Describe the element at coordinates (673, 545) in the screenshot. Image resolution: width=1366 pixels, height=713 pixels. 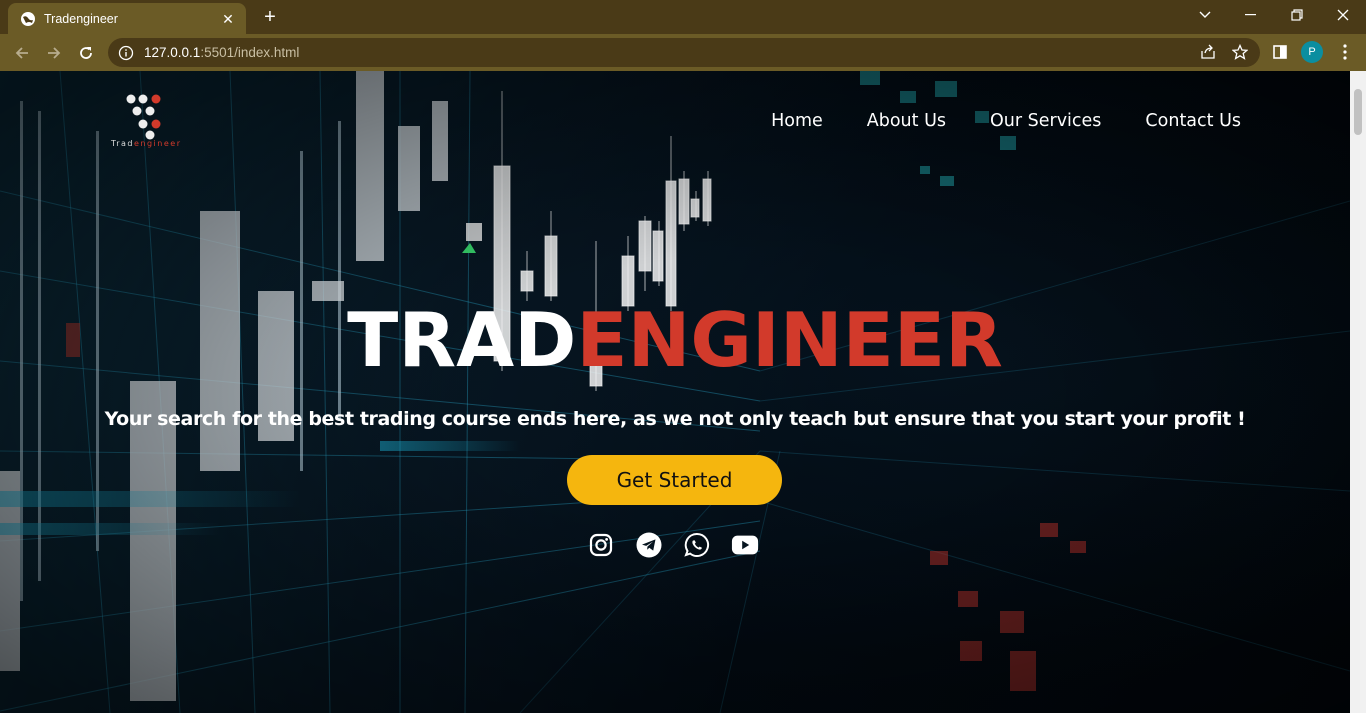
I see `social-links` at that location.